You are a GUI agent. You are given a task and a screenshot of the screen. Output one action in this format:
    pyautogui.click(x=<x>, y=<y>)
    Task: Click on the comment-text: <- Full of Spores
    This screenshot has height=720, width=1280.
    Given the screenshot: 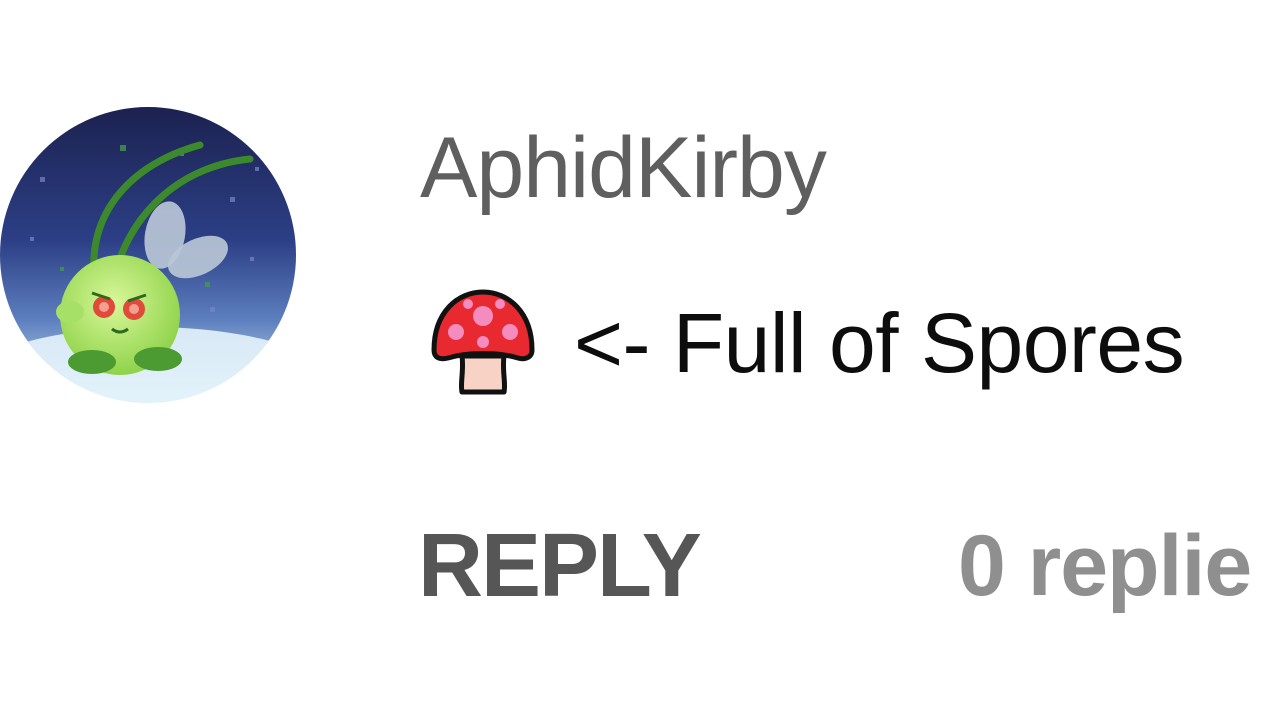 What is the action you would take?
    pyautogui.click(x=879, y=343)
    